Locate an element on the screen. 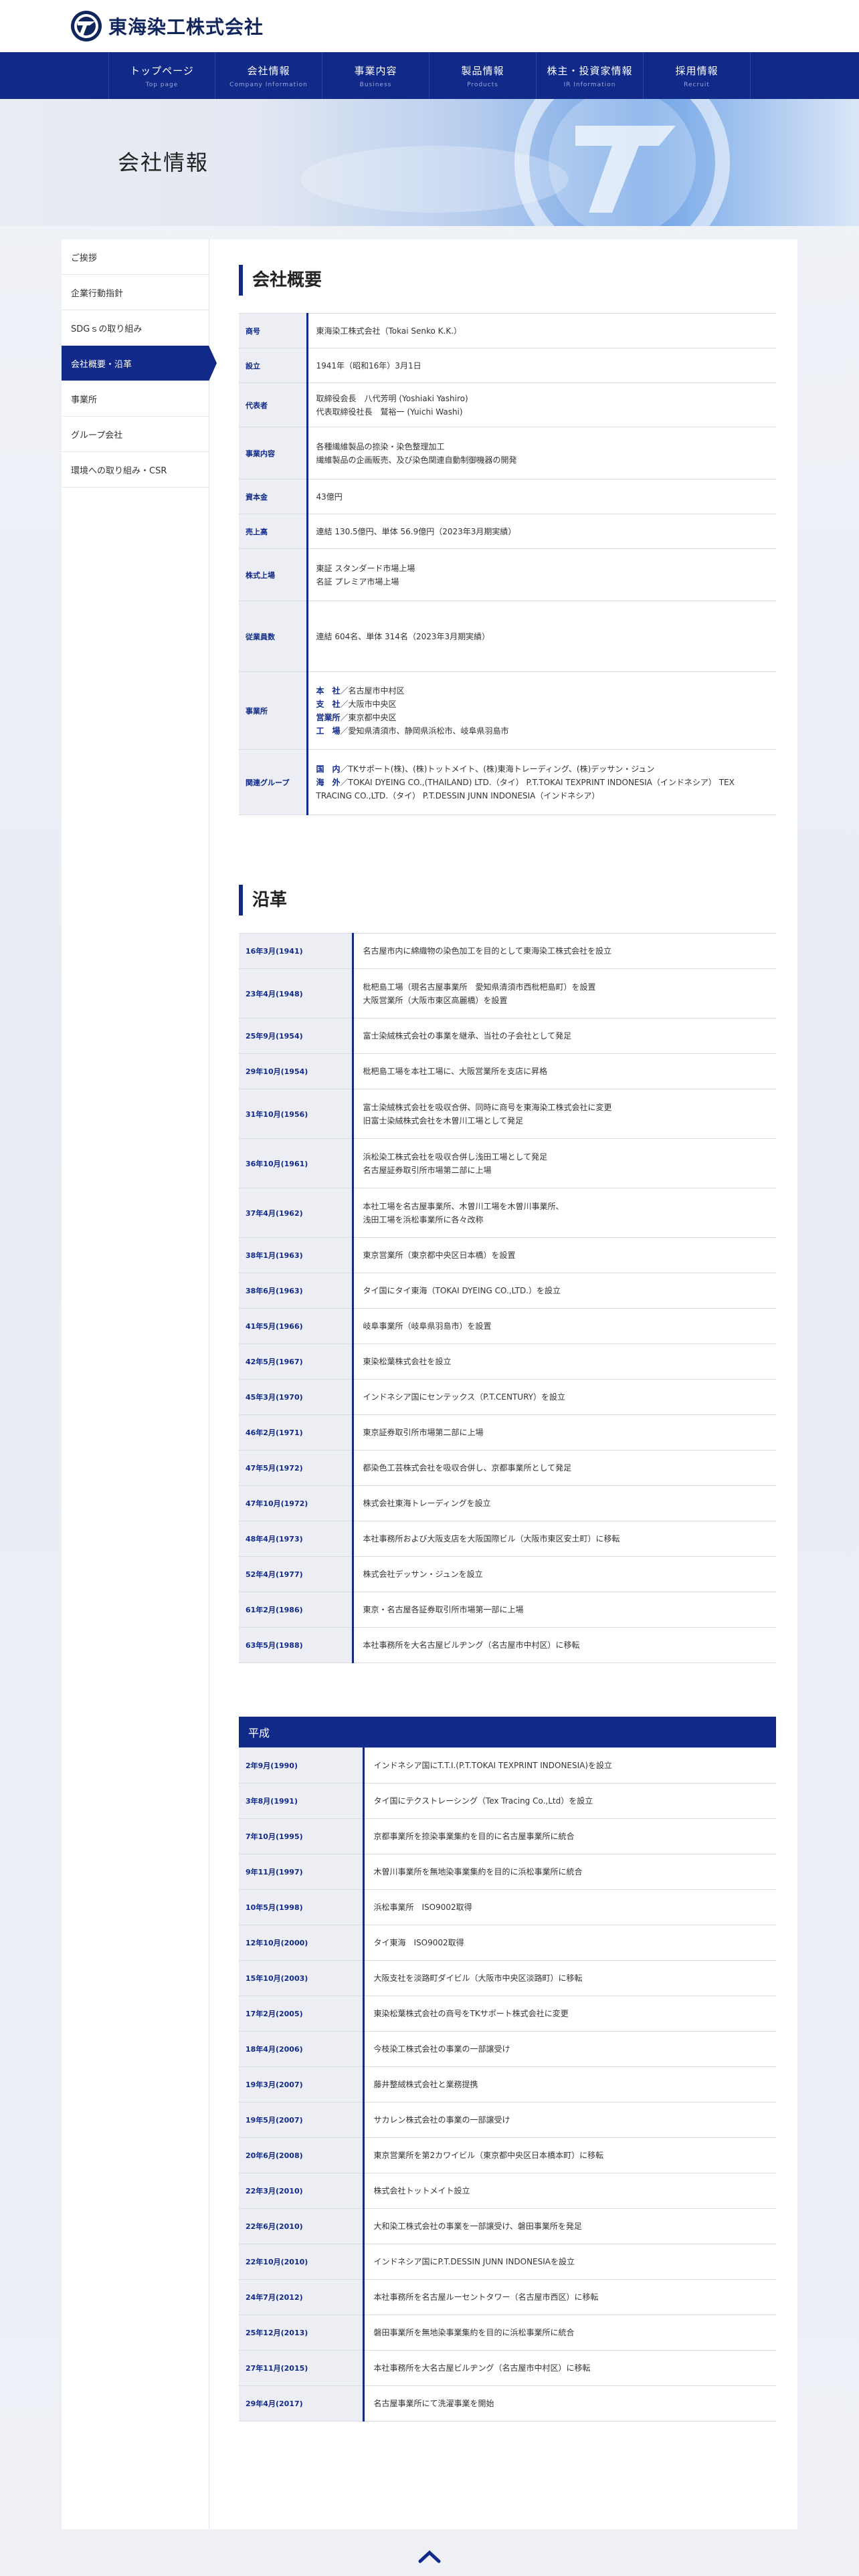  history-event: 富士染絨株式会社の事業を継承、当社の子会社として発足 is located at coordinates (467, 1036).